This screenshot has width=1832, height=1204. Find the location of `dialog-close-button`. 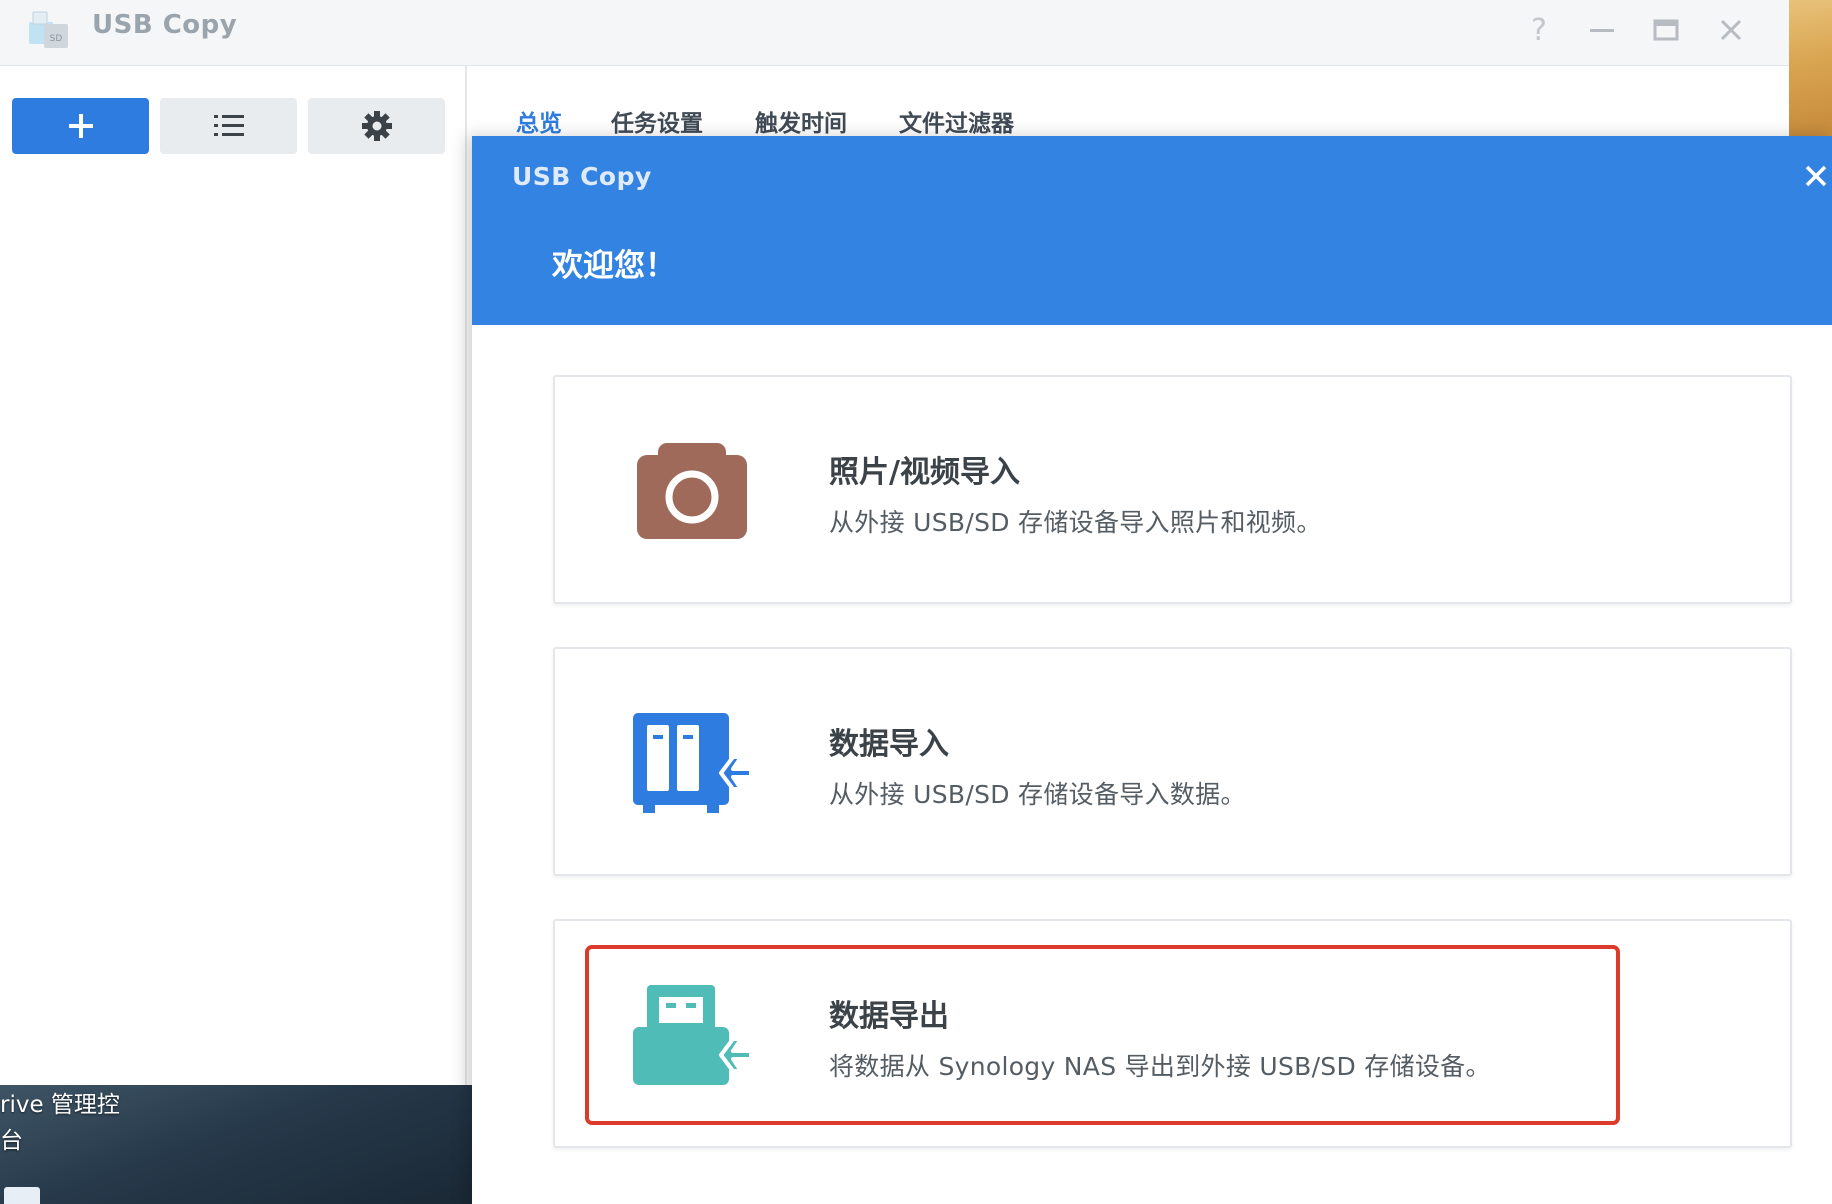

dialog-close-button is located at coordinates (1816, 176).